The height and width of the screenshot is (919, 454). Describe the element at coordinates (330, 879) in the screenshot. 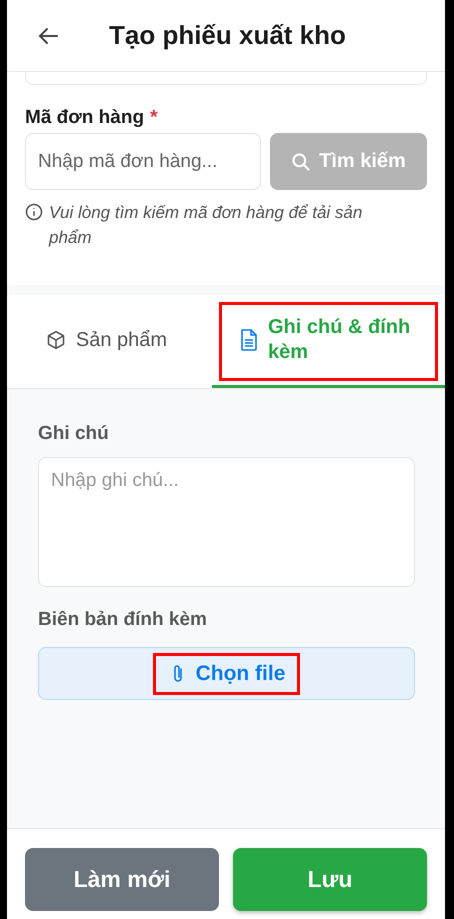

I see `save-button: Lưu` at that location.